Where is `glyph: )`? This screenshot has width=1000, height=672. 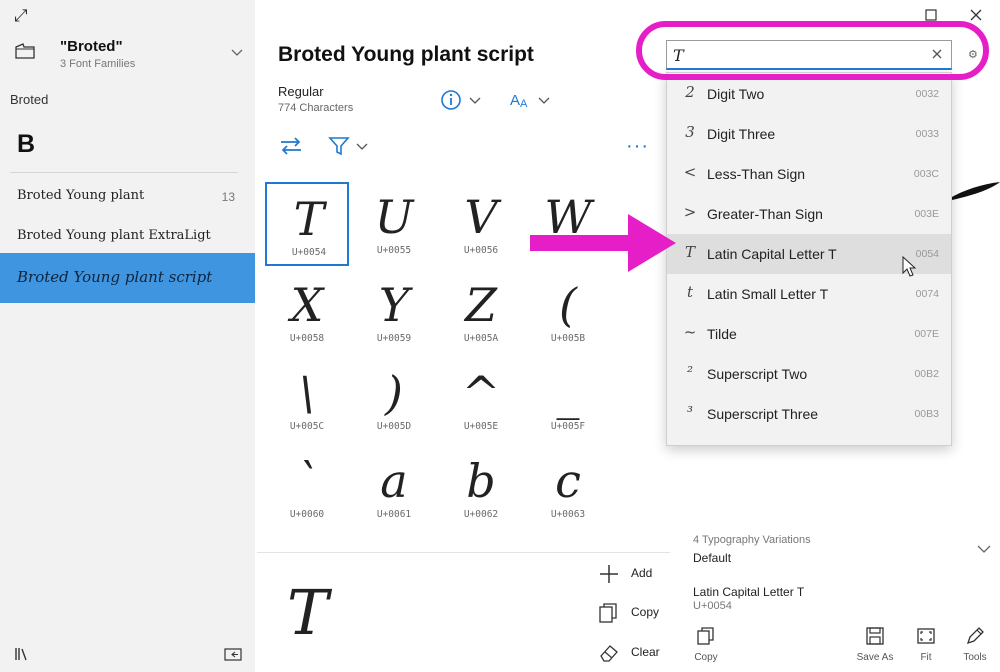 glyph: ) is located at coordinates (394, 393).